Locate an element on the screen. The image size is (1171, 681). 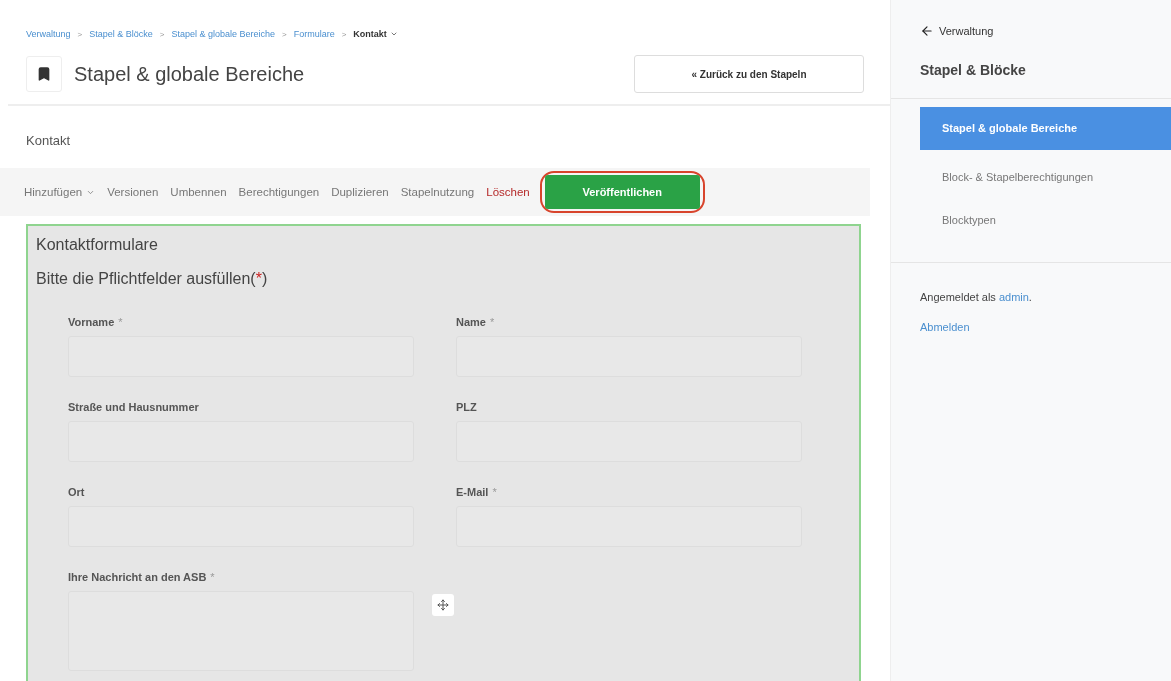
field-label: E-Mail * is located at coordinates (477, 492).